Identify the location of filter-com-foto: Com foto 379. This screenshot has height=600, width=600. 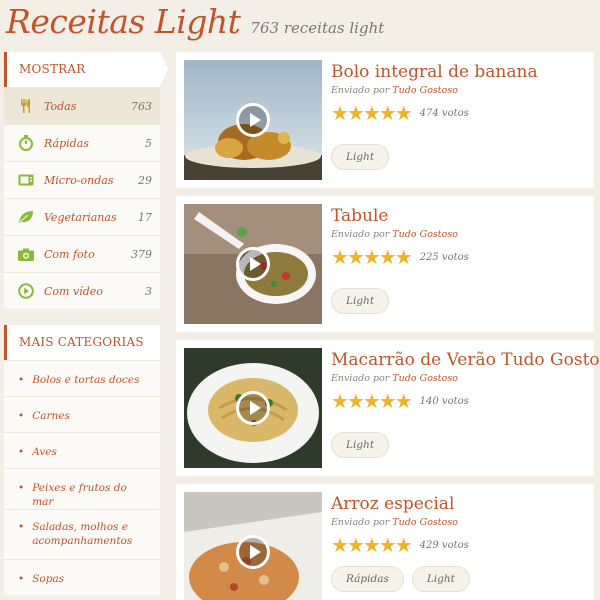
(82, 253).